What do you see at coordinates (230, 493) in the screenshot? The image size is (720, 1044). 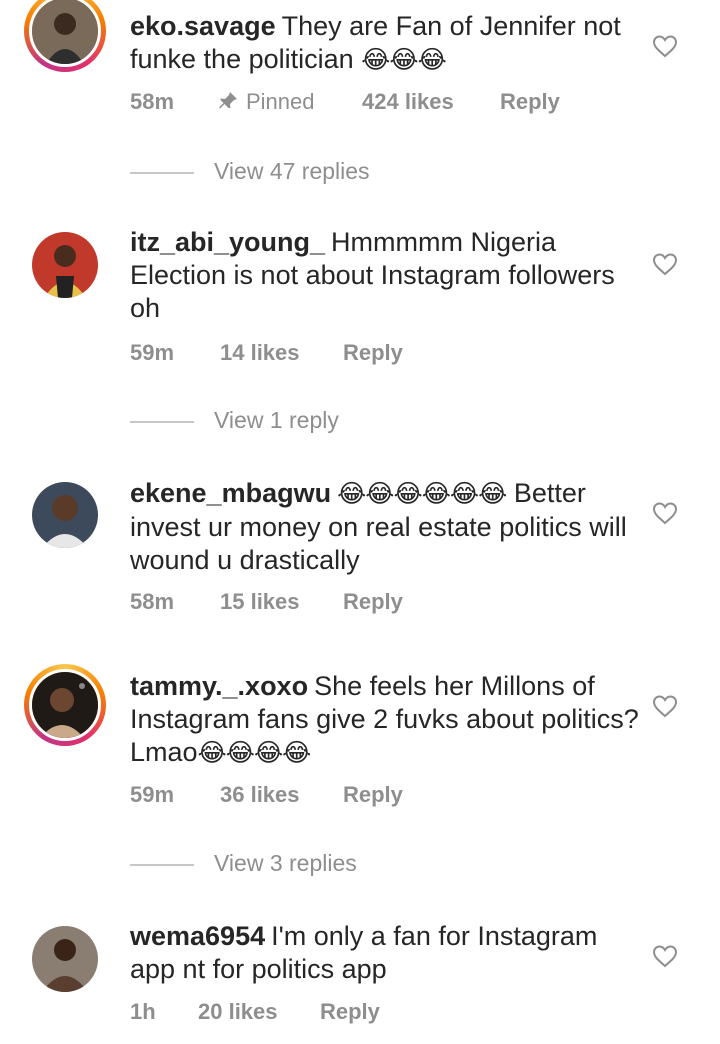 I see `comment-username: ekene_mbagwu` at bounding box center [230, 493].